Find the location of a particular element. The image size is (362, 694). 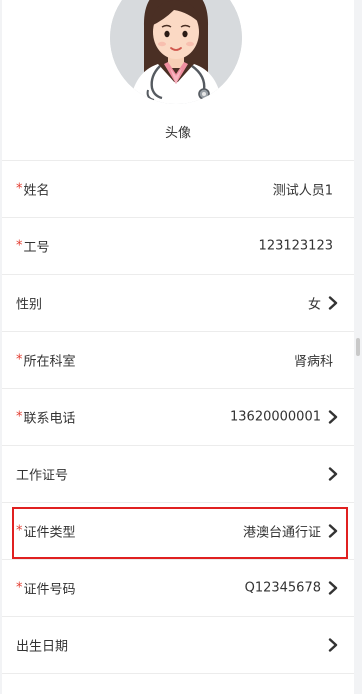

field-value: Q12345678 is located at coordinates (282, 588).